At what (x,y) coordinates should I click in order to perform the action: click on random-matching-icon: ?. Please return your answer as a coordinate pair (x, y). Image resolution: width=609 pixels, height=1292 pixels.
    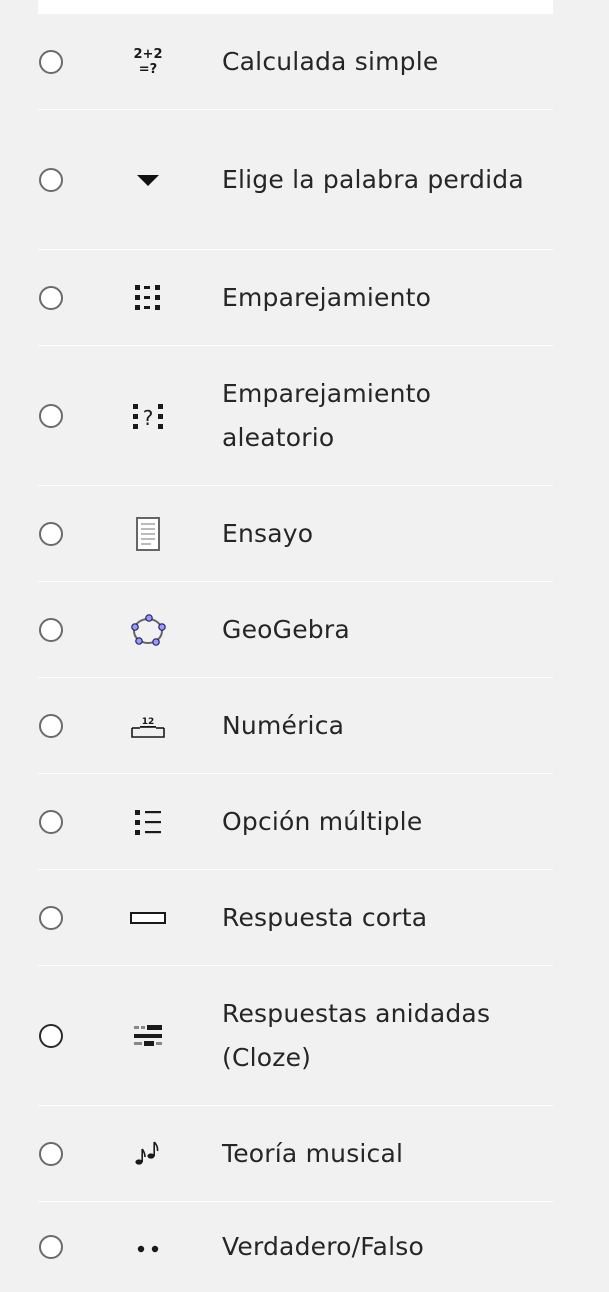
    Looking at the image, I should click on (148, 416).